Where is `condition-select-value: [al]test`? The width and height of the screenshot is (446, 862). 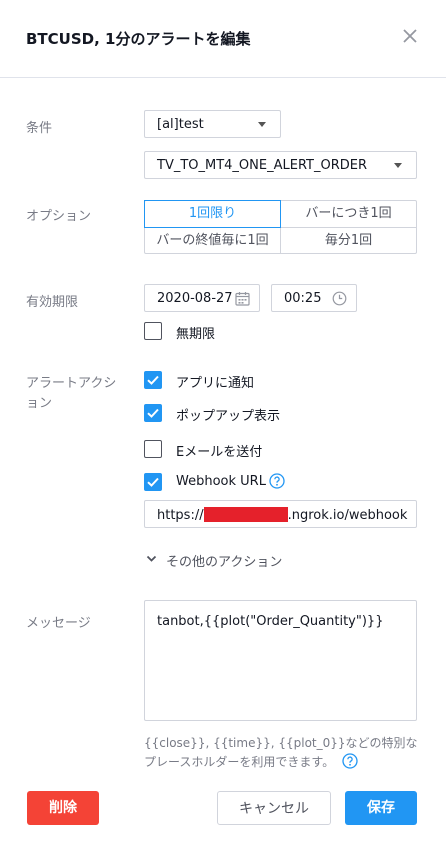
condition-select-value: [al]test is located at coordinates (180, 124).